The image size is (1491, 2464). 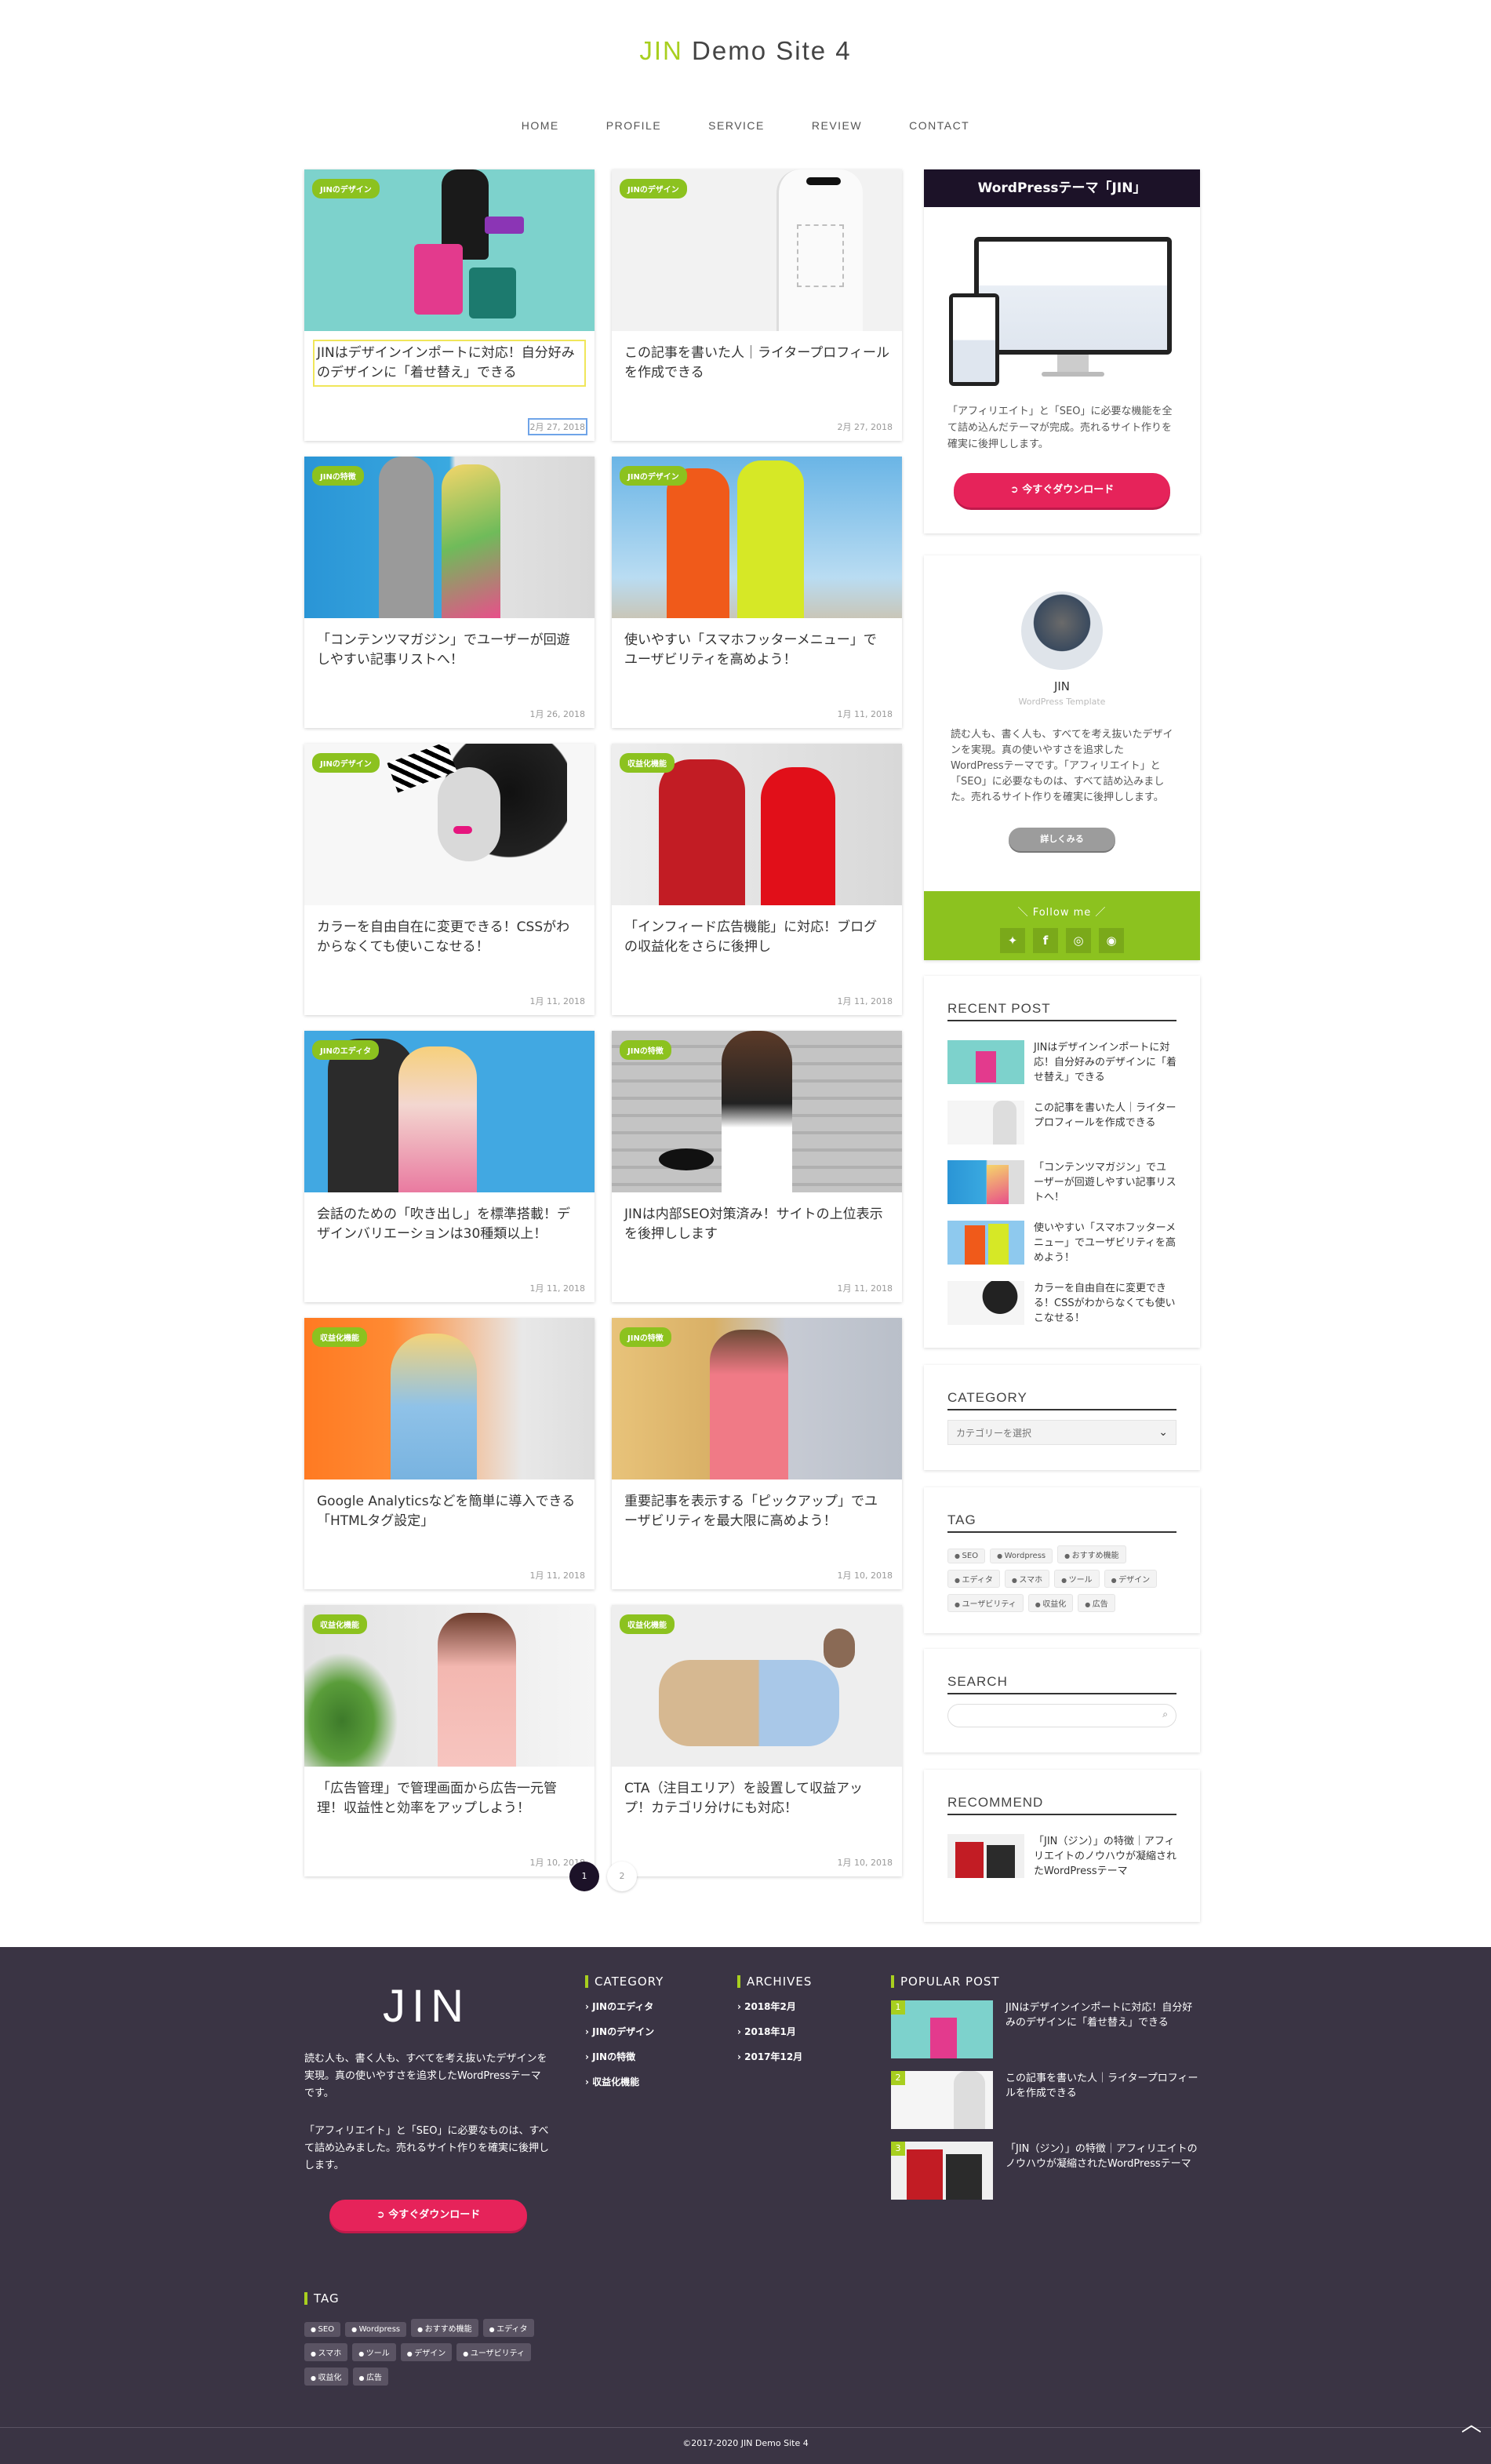 I want to click on post-title: Google Analyticsなどを簡単に導入できる「HTMLタグ設定」, so click(x=450, y=1511).